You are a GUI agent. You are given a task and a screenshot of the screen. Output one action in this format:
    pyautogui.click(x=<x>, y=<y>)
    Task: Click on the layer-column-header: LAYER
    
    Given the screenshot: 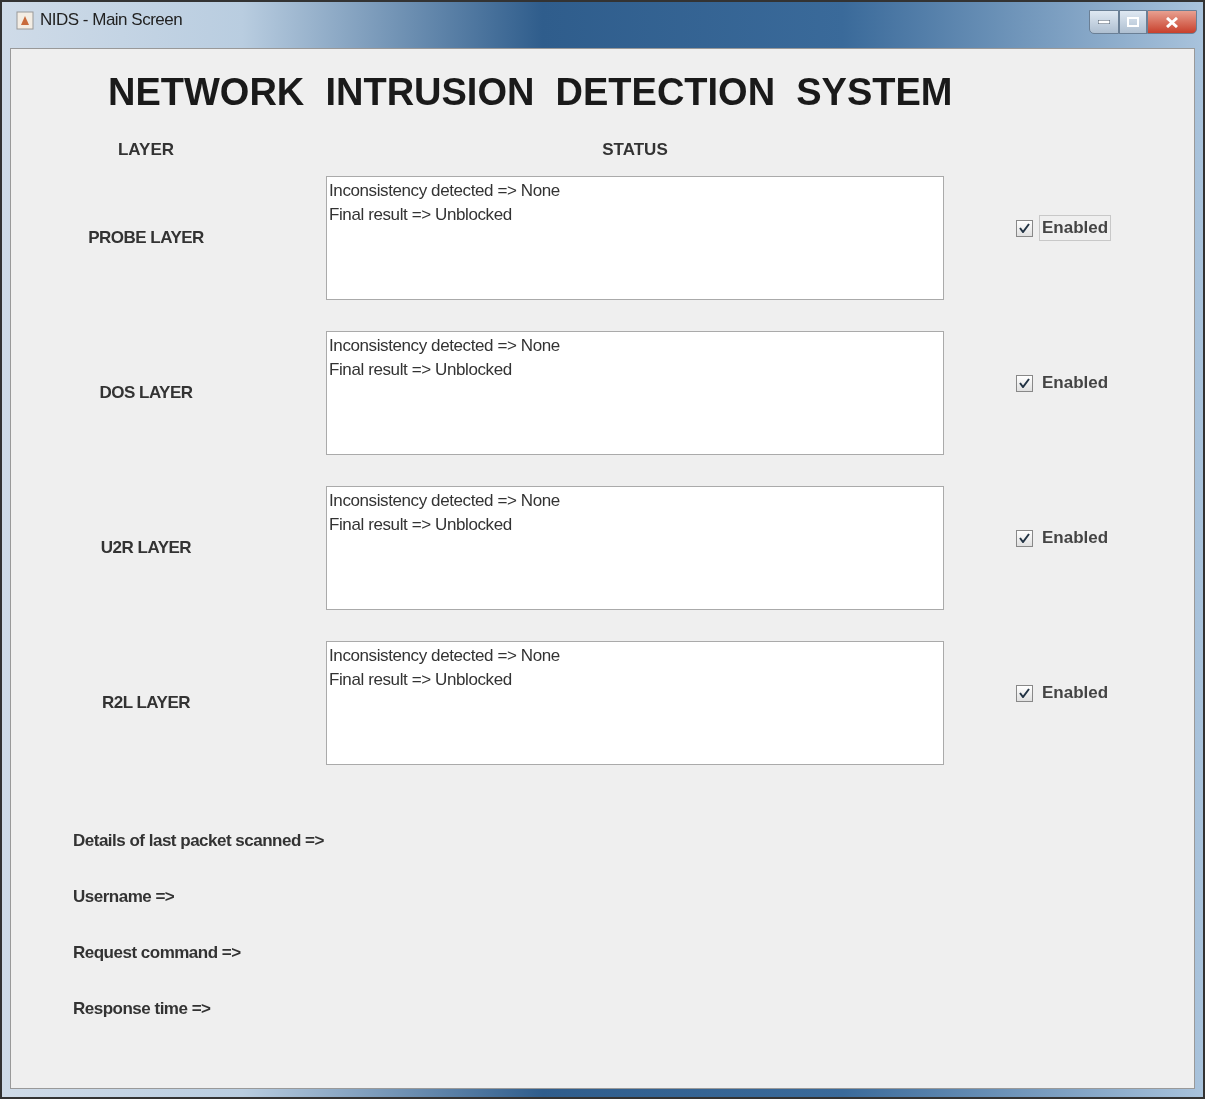 What is the action you would take?
    pyautogui.click(x=146, y=150)
    